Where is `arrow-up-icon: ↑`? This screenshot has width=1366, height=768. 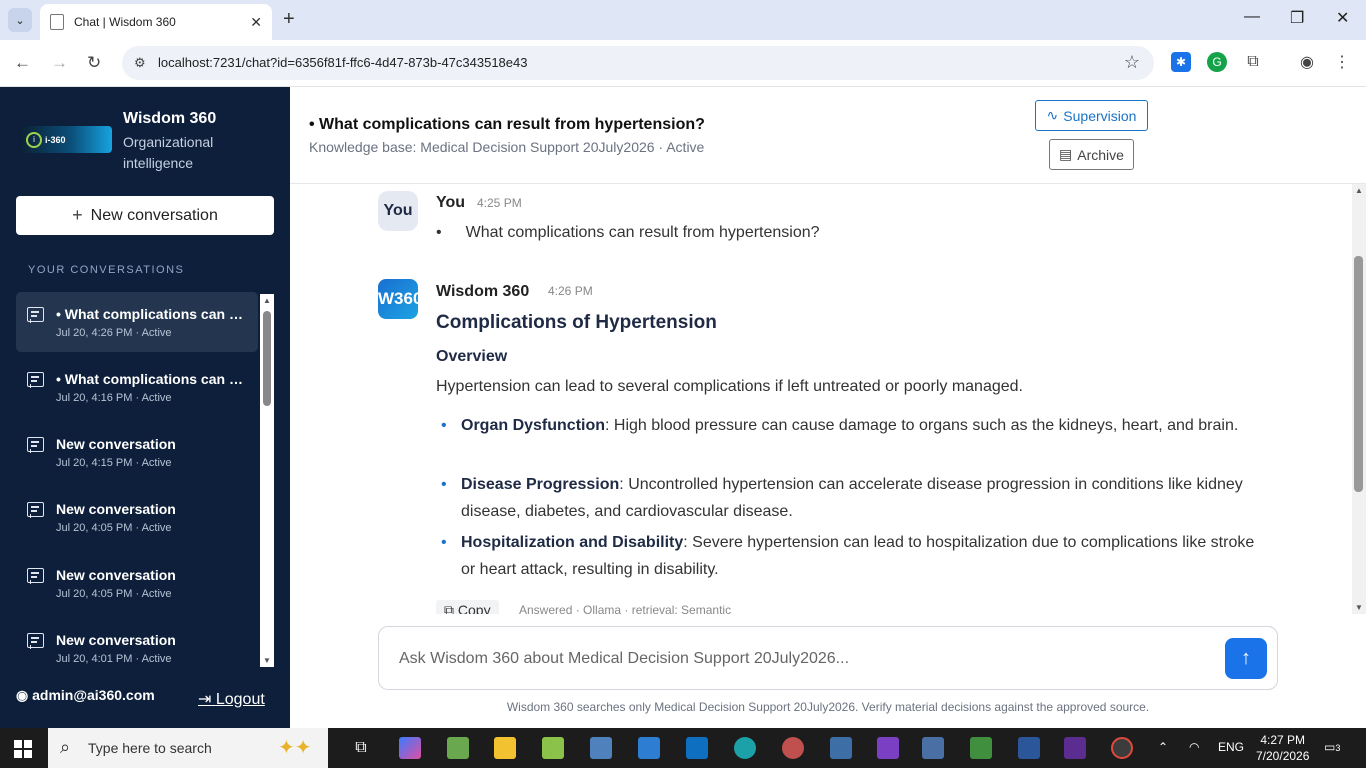
arrow-up-icon: ↑ is located at coordinates (1246, 658).